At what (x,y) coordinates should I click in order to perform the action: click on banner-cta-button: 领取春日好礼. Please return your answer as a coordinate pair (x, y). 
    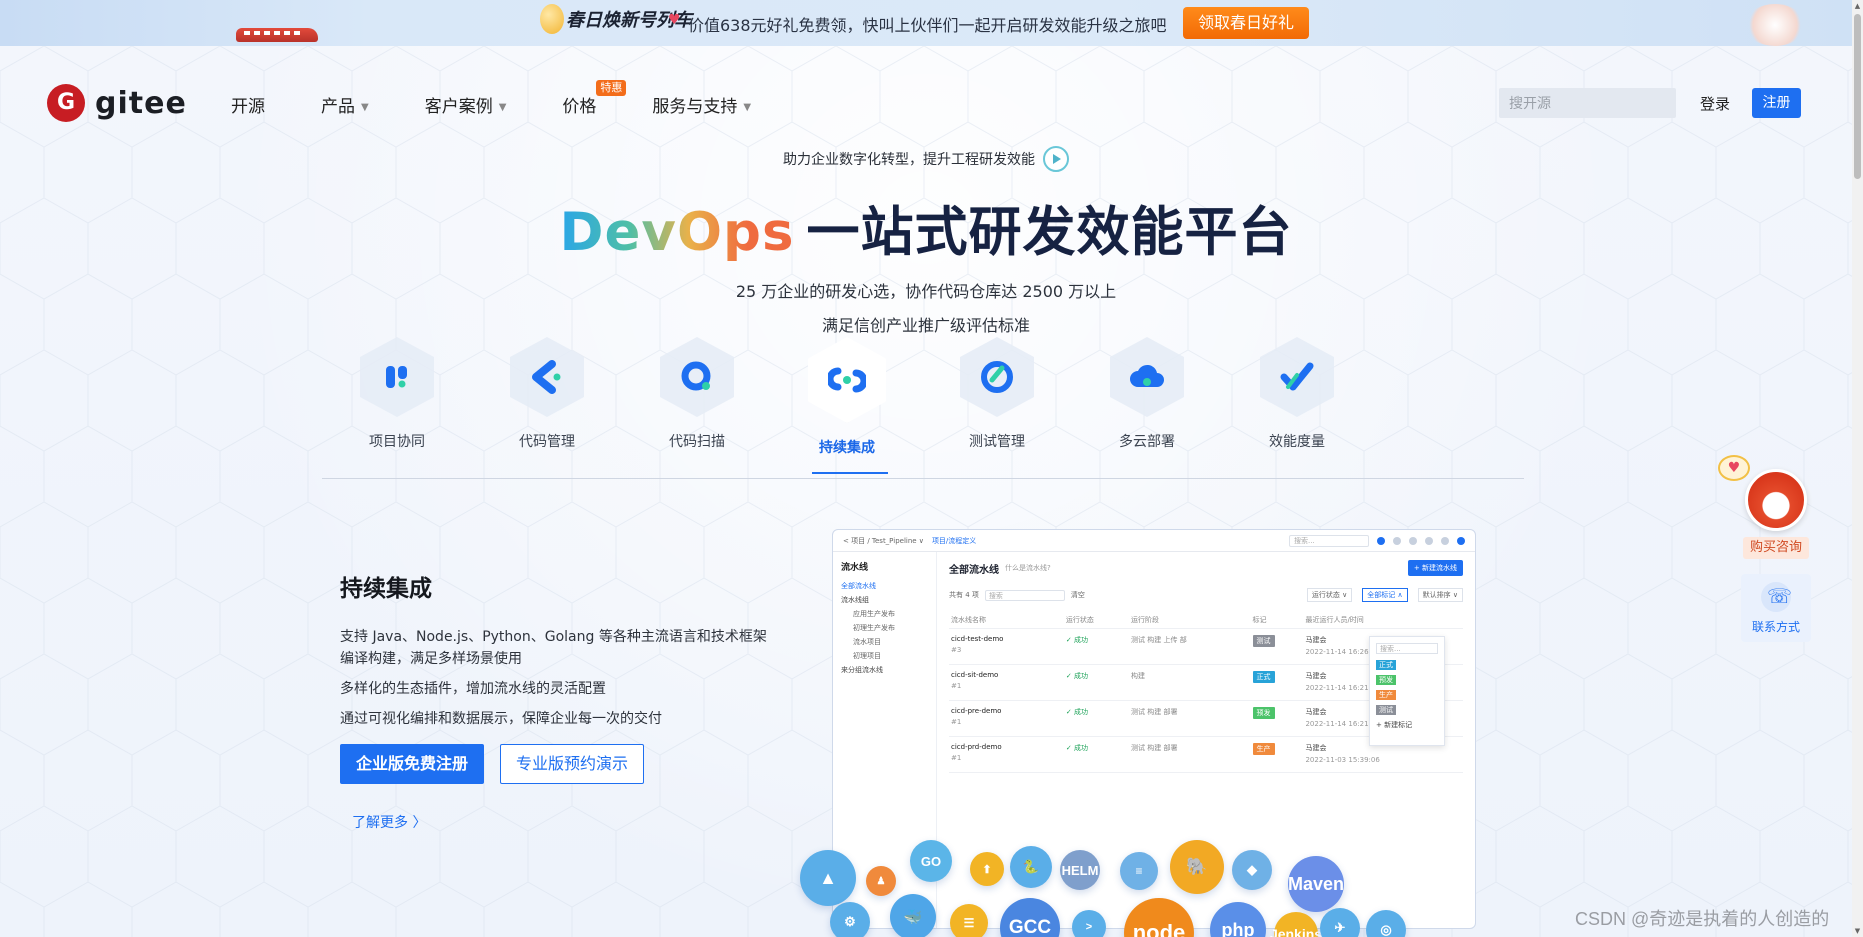
    Looking at the image, I should click on (1246, 23).